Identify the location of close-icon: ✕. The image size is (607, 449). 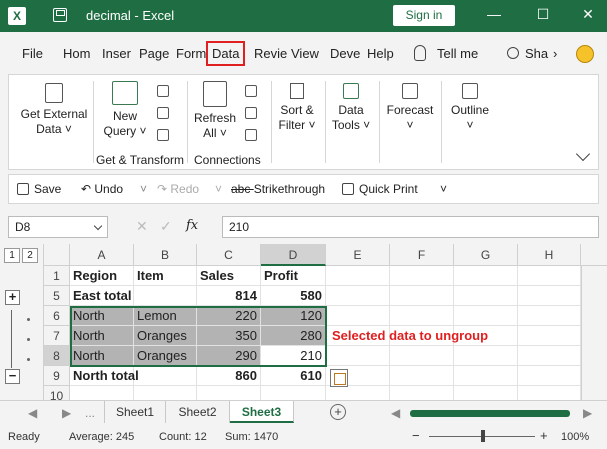
(588, 14).